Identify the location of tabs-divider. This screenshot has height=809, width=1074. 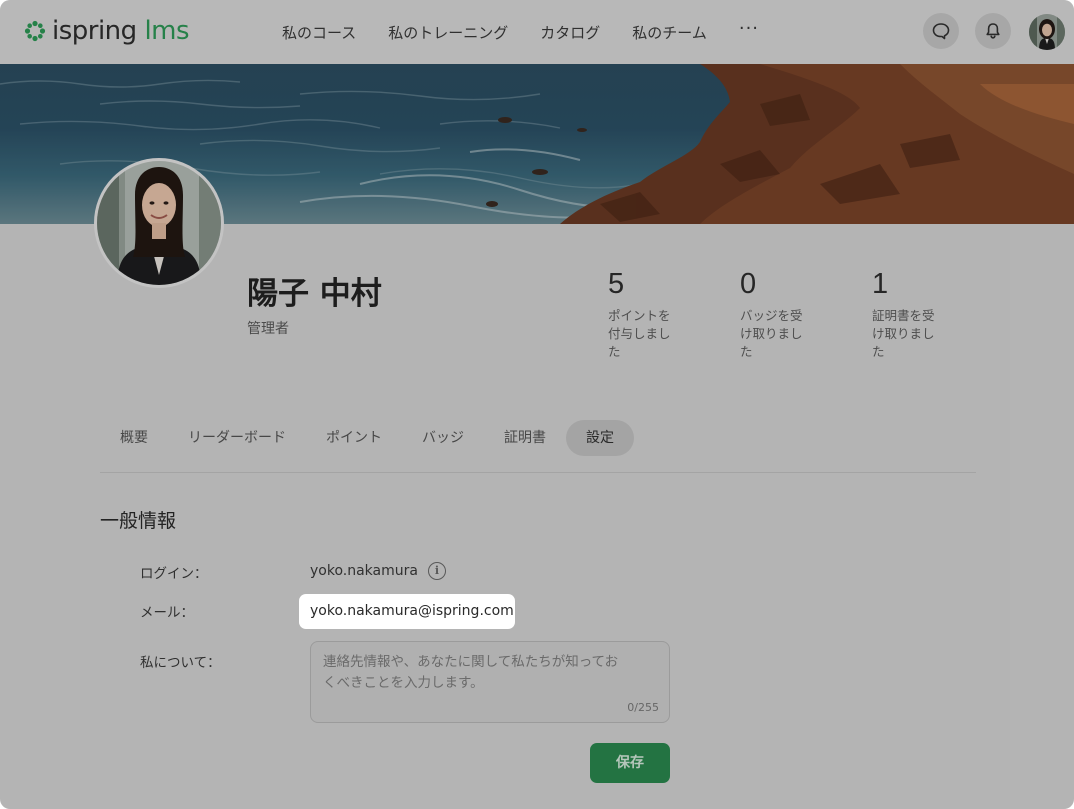
(538, 472).